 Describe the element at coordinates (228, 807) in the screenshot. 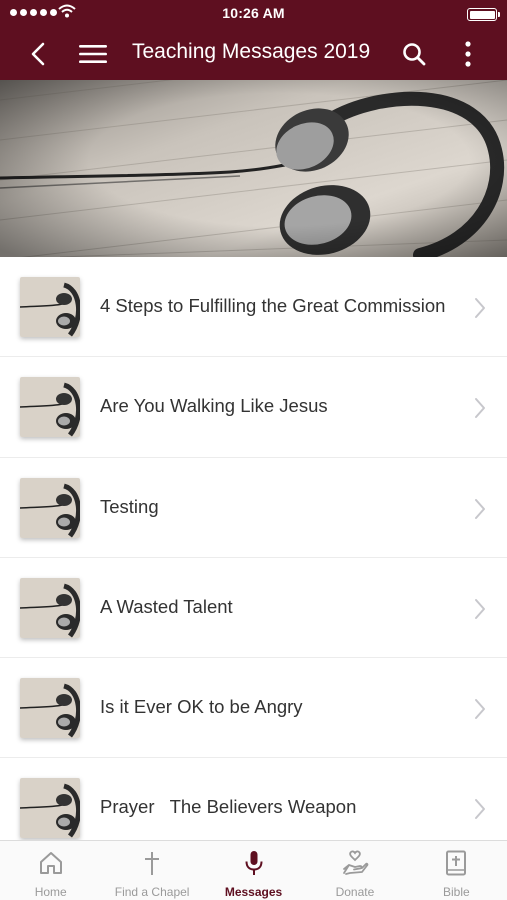

I see `message-title: Prayer The Believers Weapon` at that location.